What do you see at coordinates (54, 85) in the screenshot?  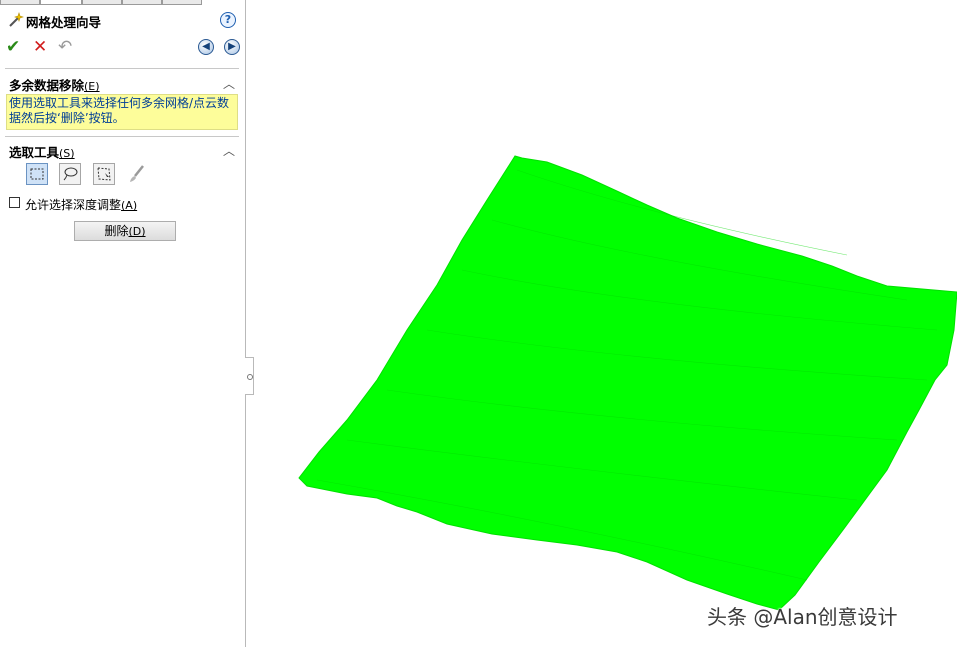 I see `section-title-remove: 多余数据移除(E)` at bounding box center [54, 85].